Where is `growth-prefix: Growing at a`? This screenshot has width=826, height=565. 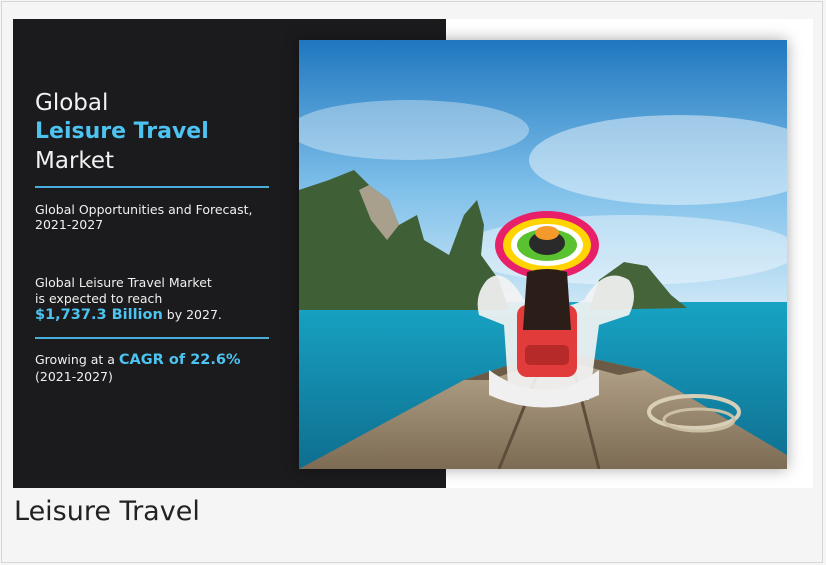
growth-prefix: Growing at a is located at coordinates (77, 359).